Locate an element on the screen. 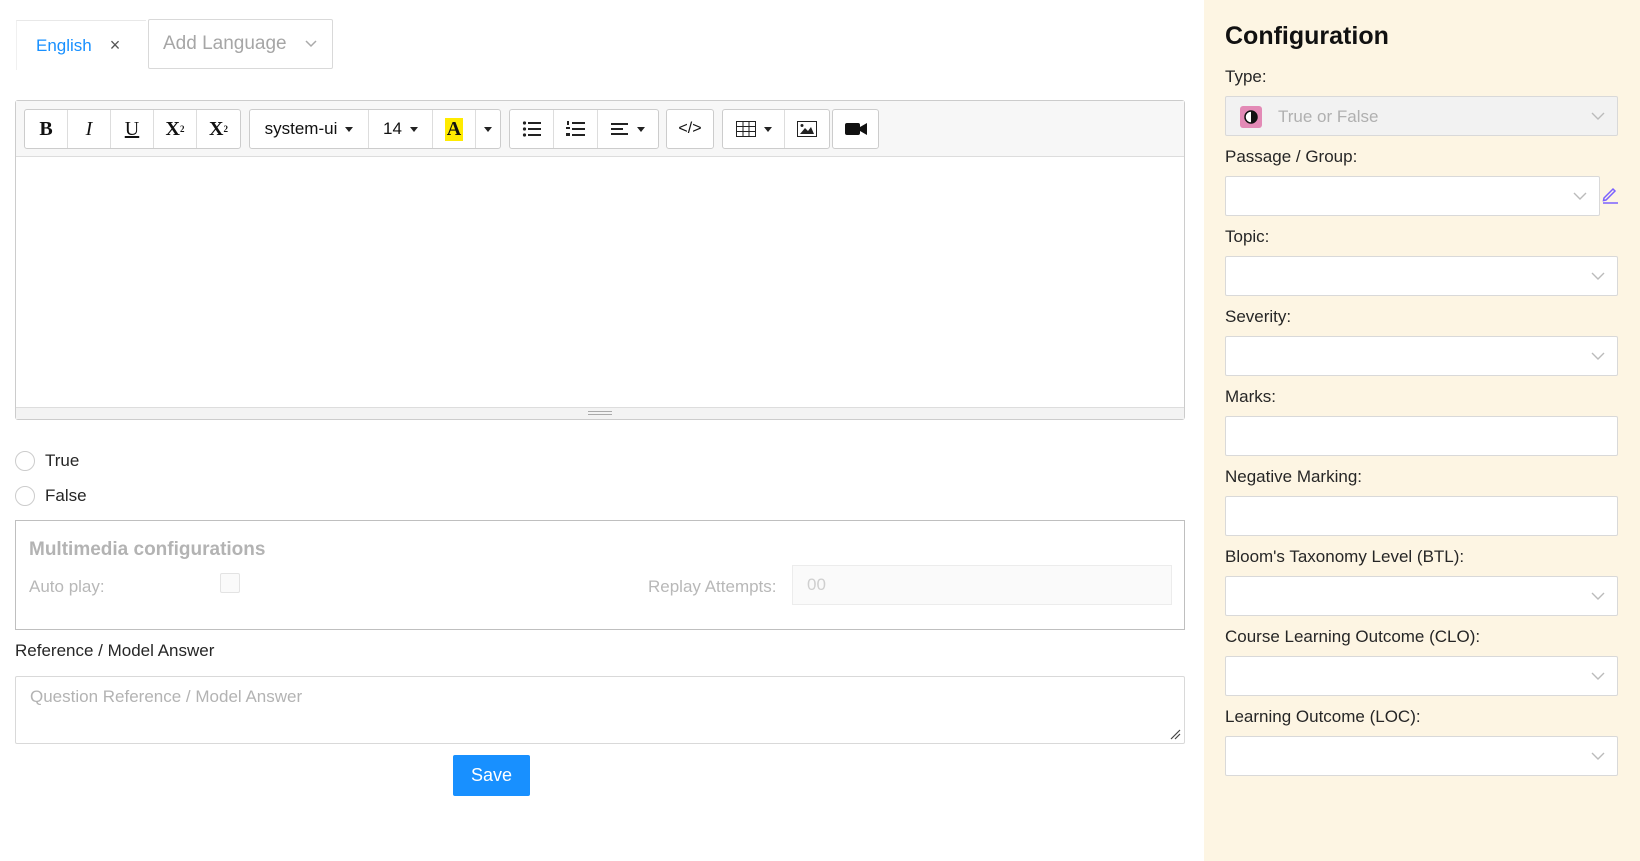 Image resolution: width=1640 pixels, height=861 pixels. font-size-dropdown: 14 is located at coordinates (401, 129).